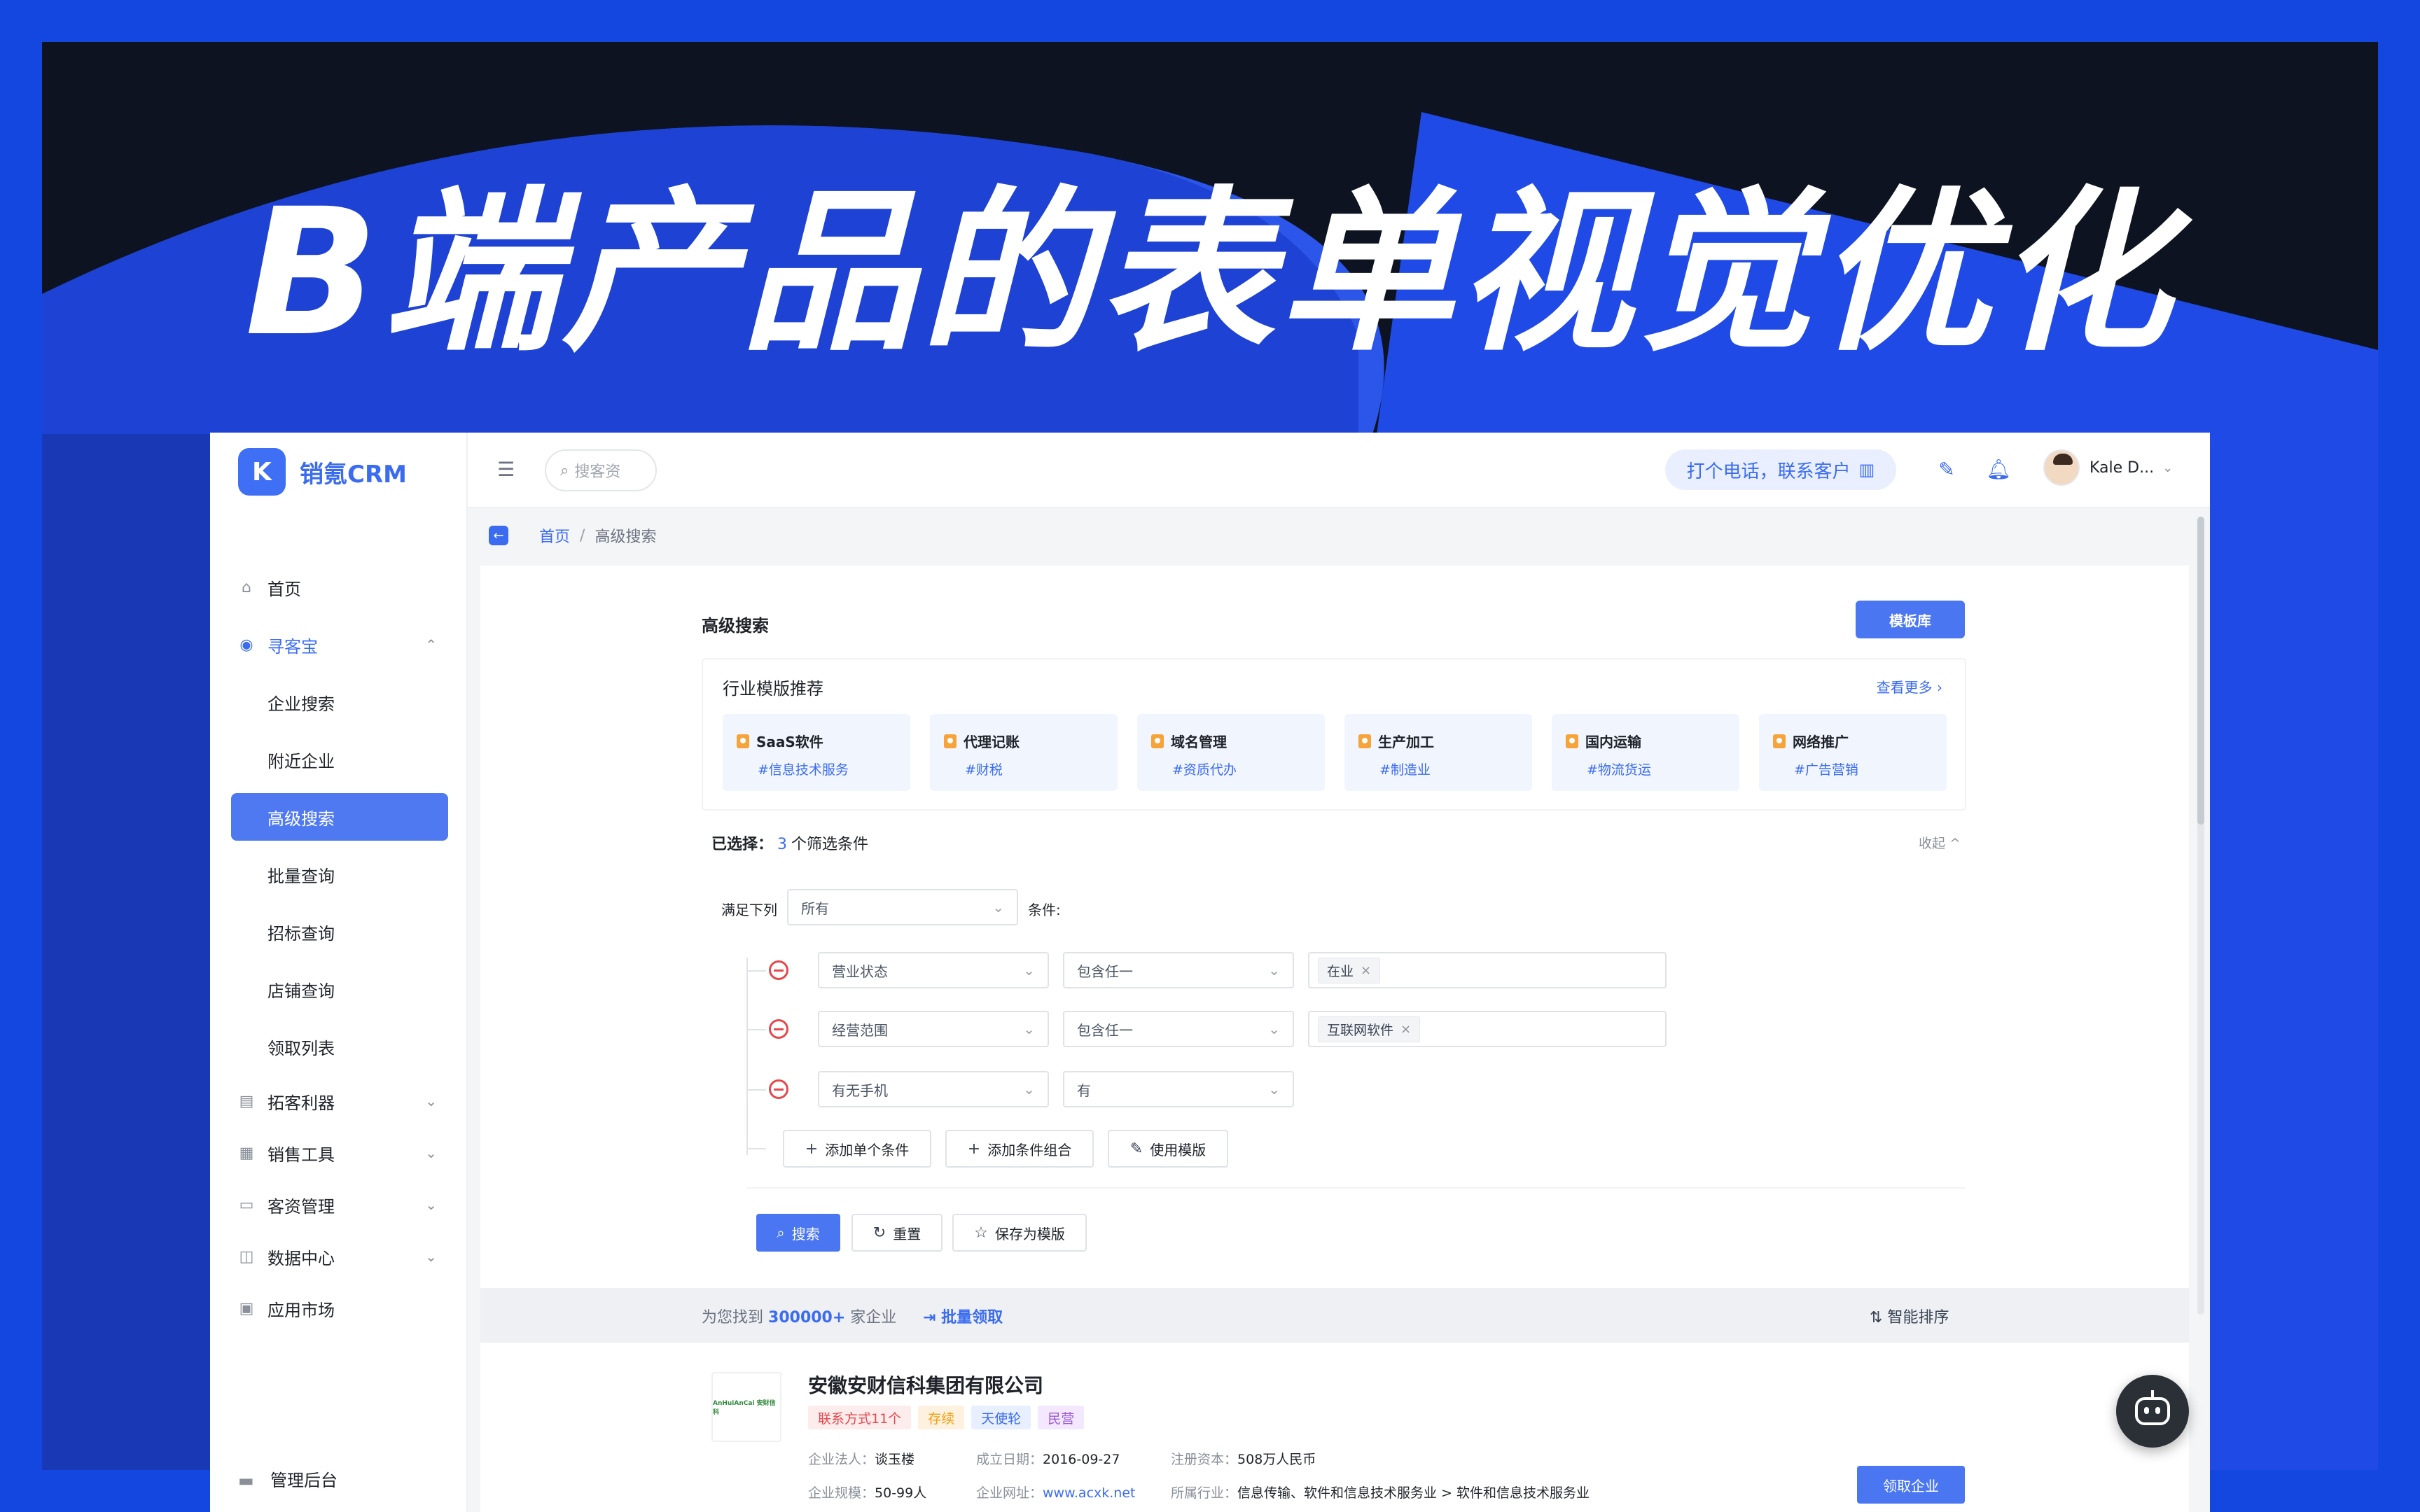 The height and width of the screenshot is (1512, 2420). I want to click on tag-ownership: 民营, so click(1061, 1417).